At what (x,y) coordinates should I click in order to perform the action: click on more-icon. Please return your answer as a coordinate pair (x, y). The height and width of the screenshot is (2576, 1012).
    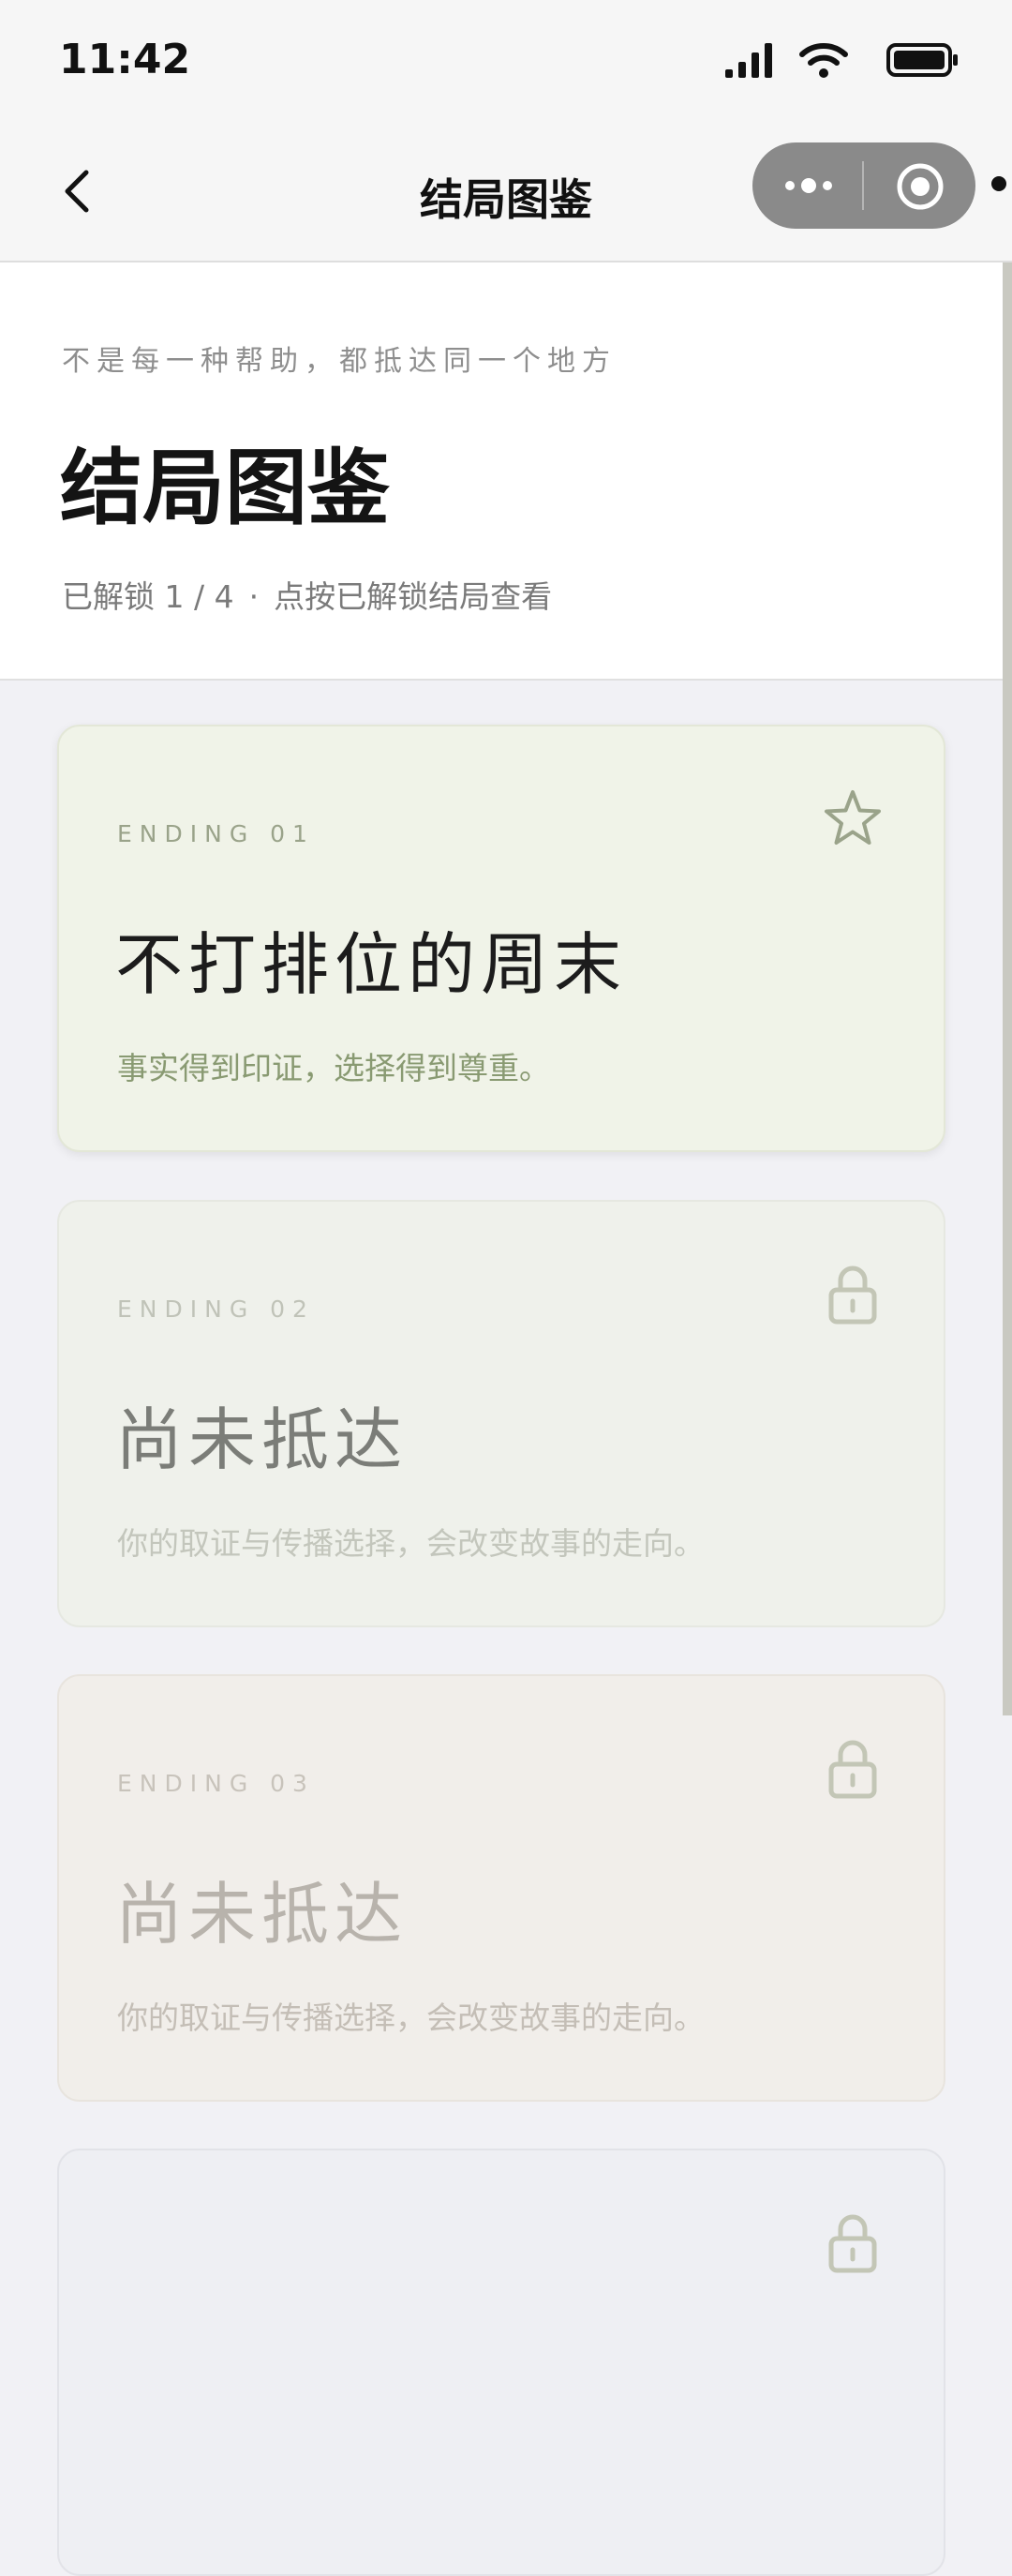
    Looking at the image, I should click on (809, 186).